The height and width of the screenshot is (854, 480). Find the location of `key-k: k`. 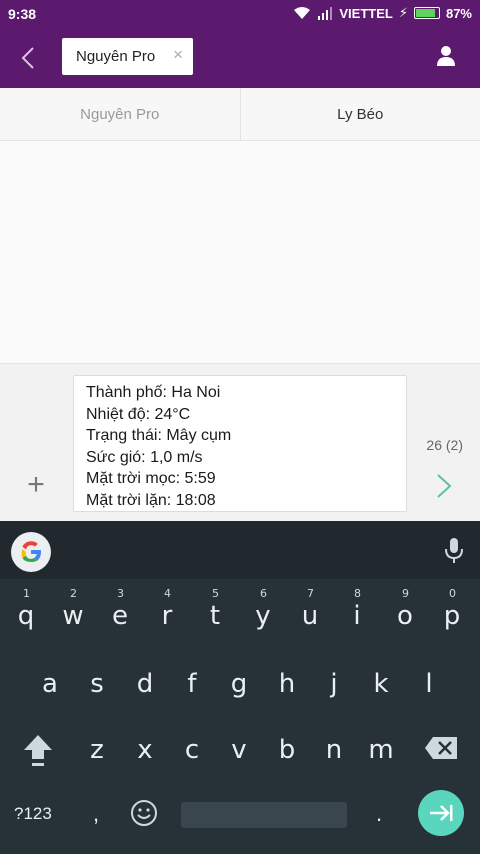

key-k: k is located at coordinates (381, 684).